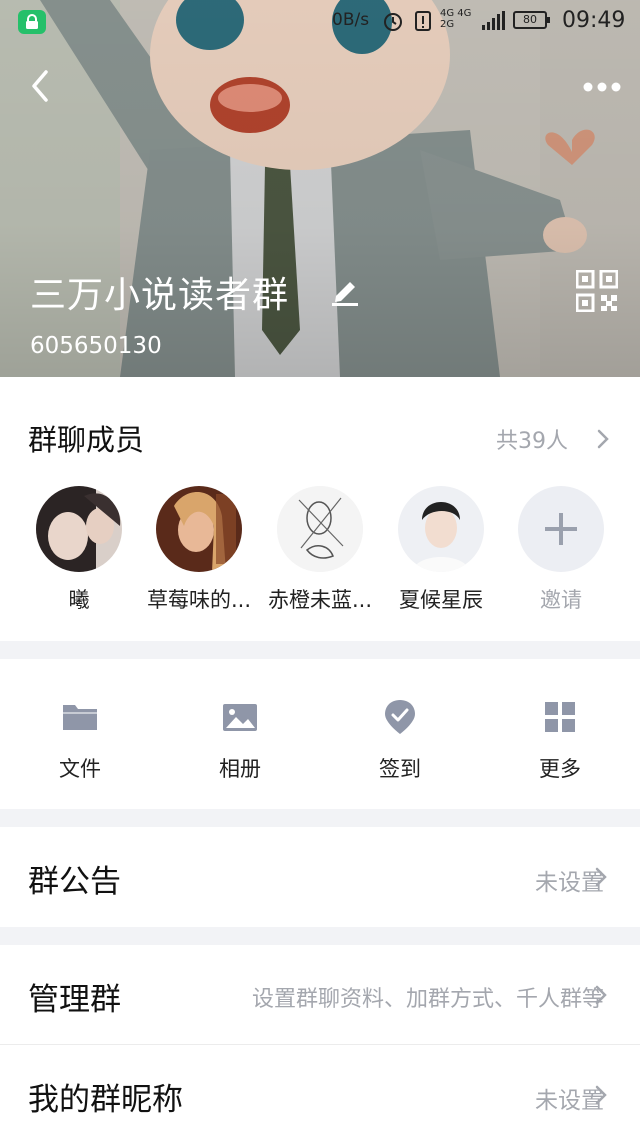 The height and width of the screenshot is (1138, 640). What do you see at coordinates (86, 440) in the screenshot?
I see `members-title: 群聊成员` at bounding box center [86, 440].